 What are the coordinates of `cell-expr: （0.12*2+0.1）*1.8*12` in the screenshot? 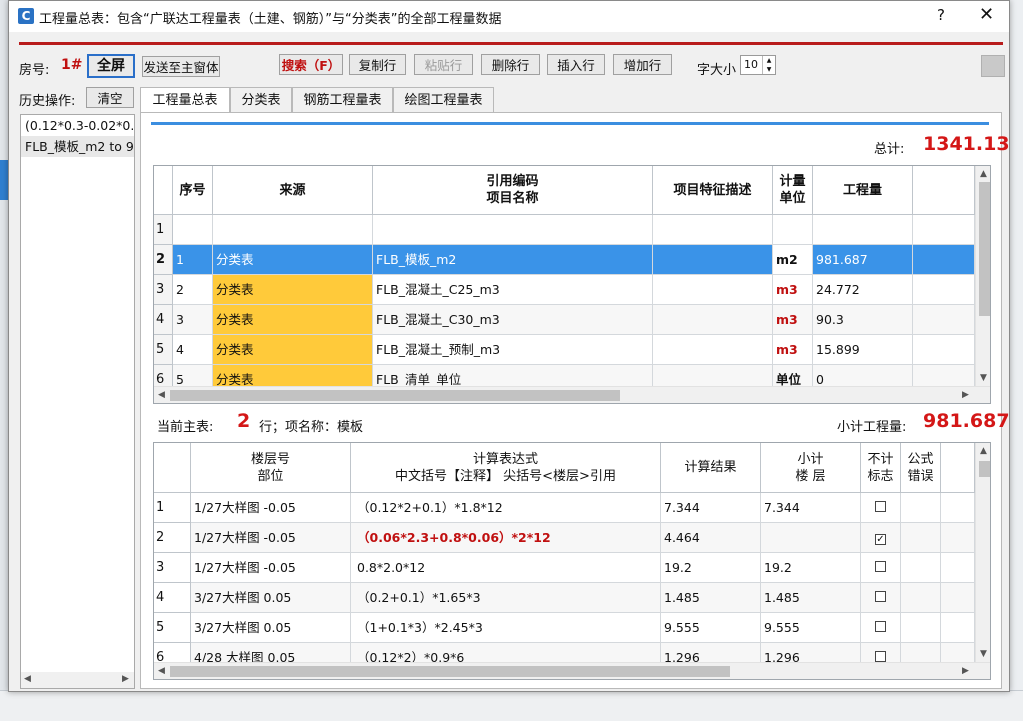 It's located at (506, 508).